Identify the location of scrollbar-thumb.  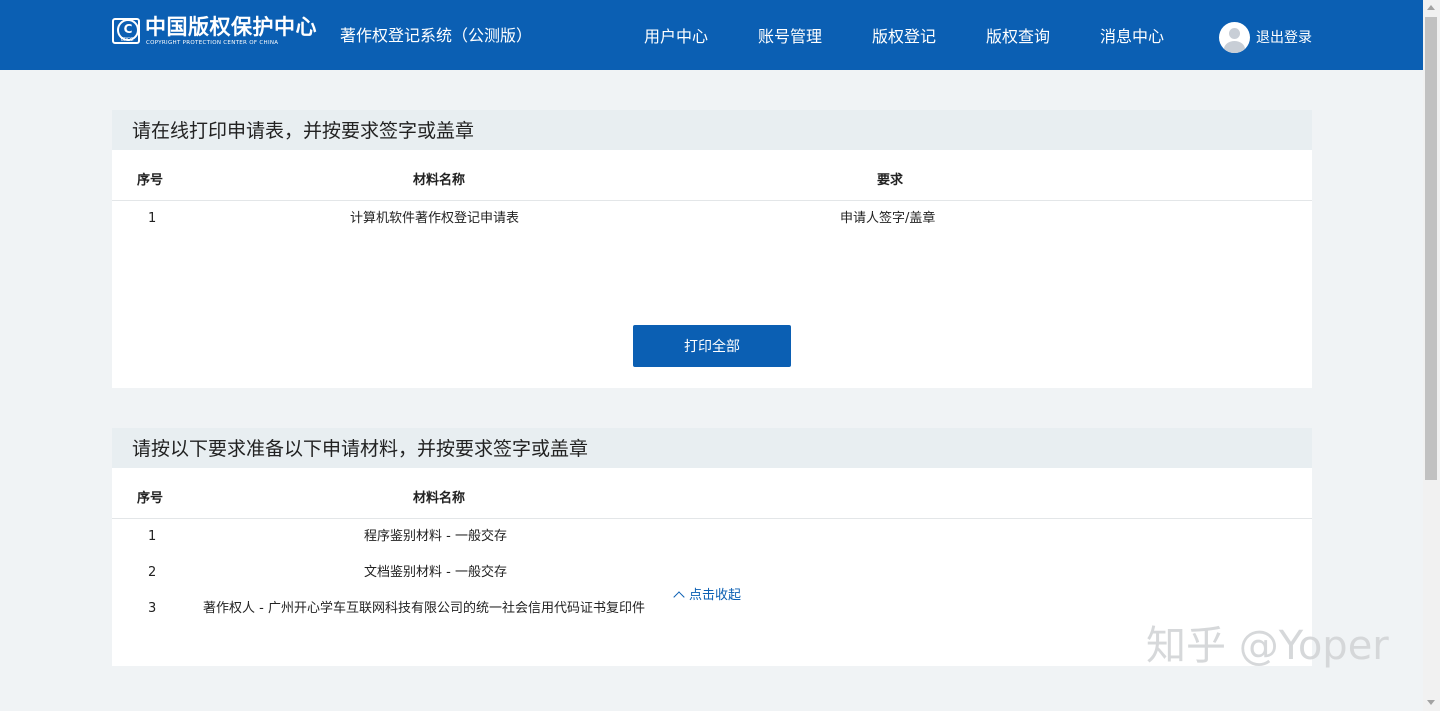
(1431, 248).